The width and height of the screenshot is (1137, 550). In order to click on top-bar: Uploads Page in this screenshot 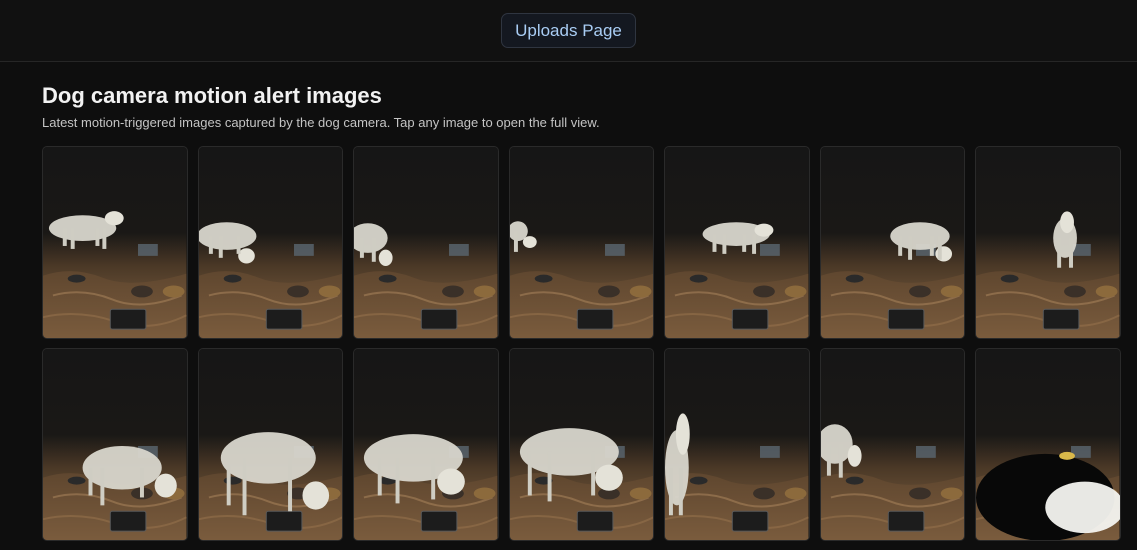, I will do `click(568, 31)`.